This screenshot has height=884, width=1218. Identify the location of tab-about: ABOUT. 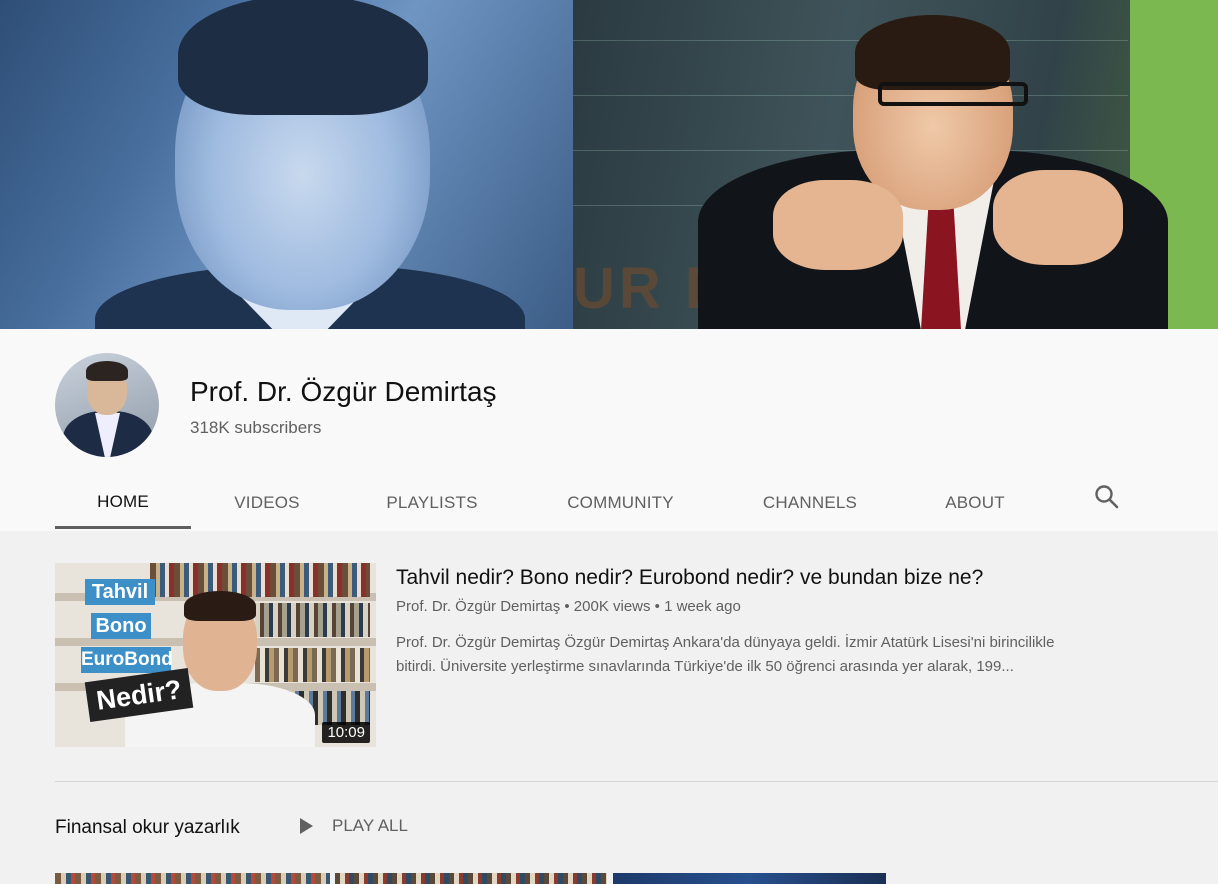
(975, 502).